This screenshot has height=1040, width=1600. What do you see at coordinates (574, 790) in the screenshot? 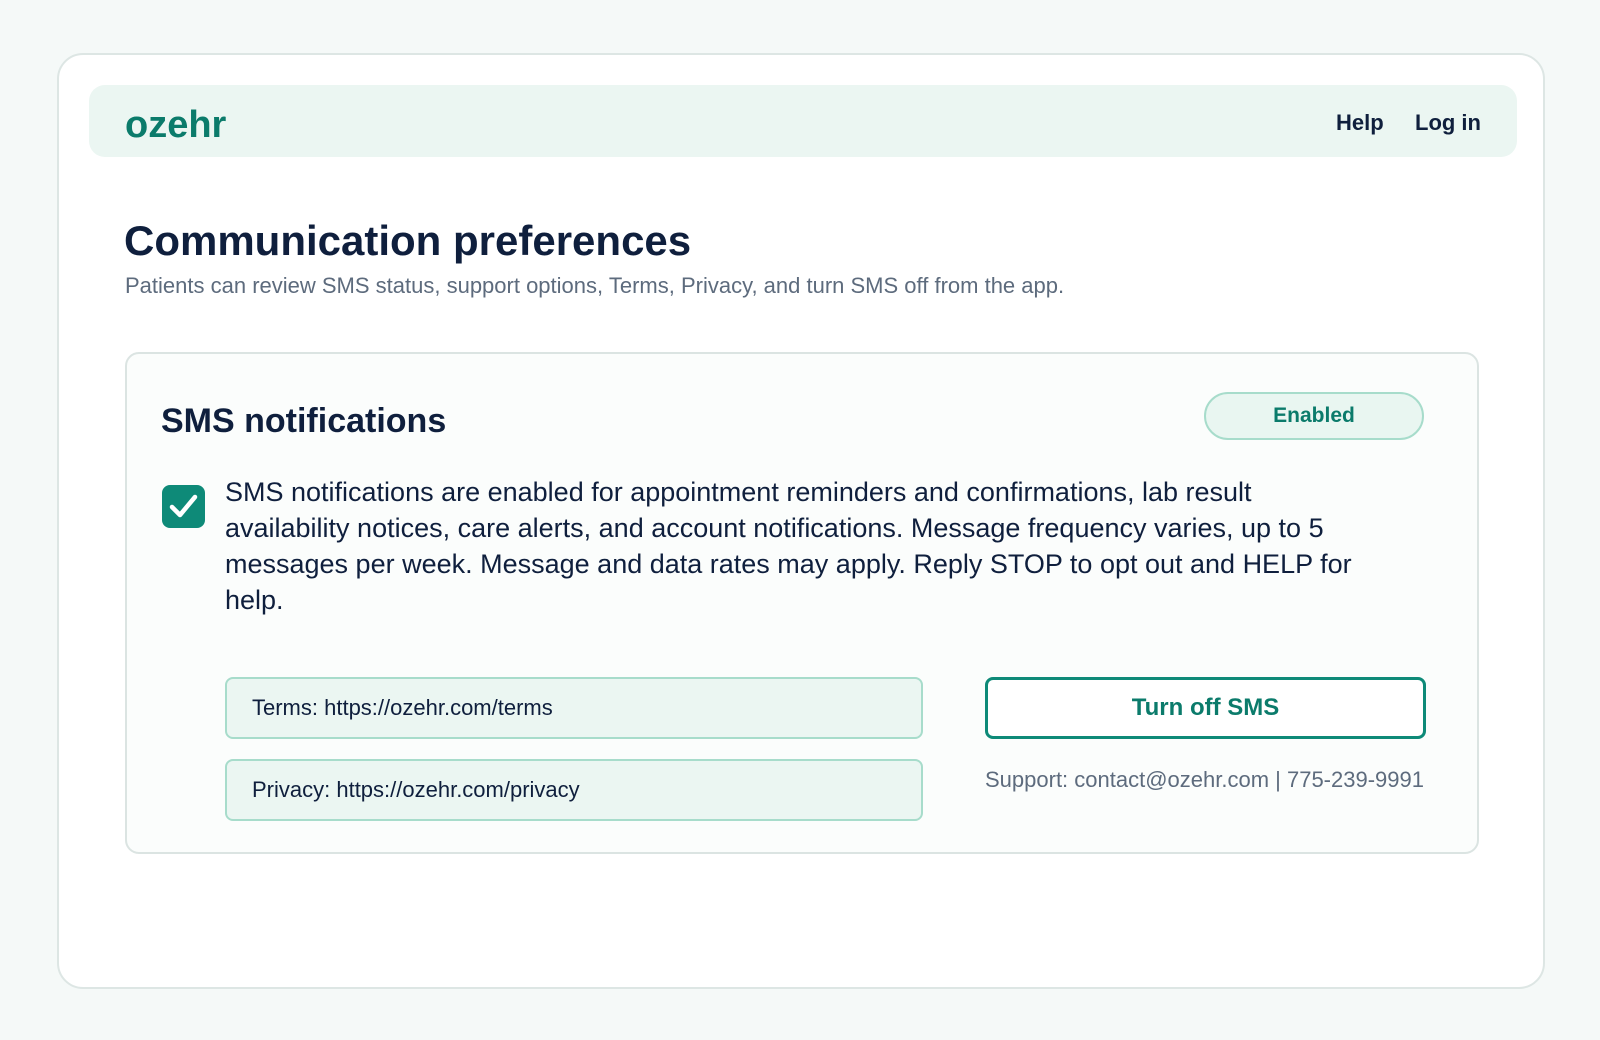
I see `privacy-link: Privacy: https://ozehr.com/privacy` at bounding box center [574, 790].